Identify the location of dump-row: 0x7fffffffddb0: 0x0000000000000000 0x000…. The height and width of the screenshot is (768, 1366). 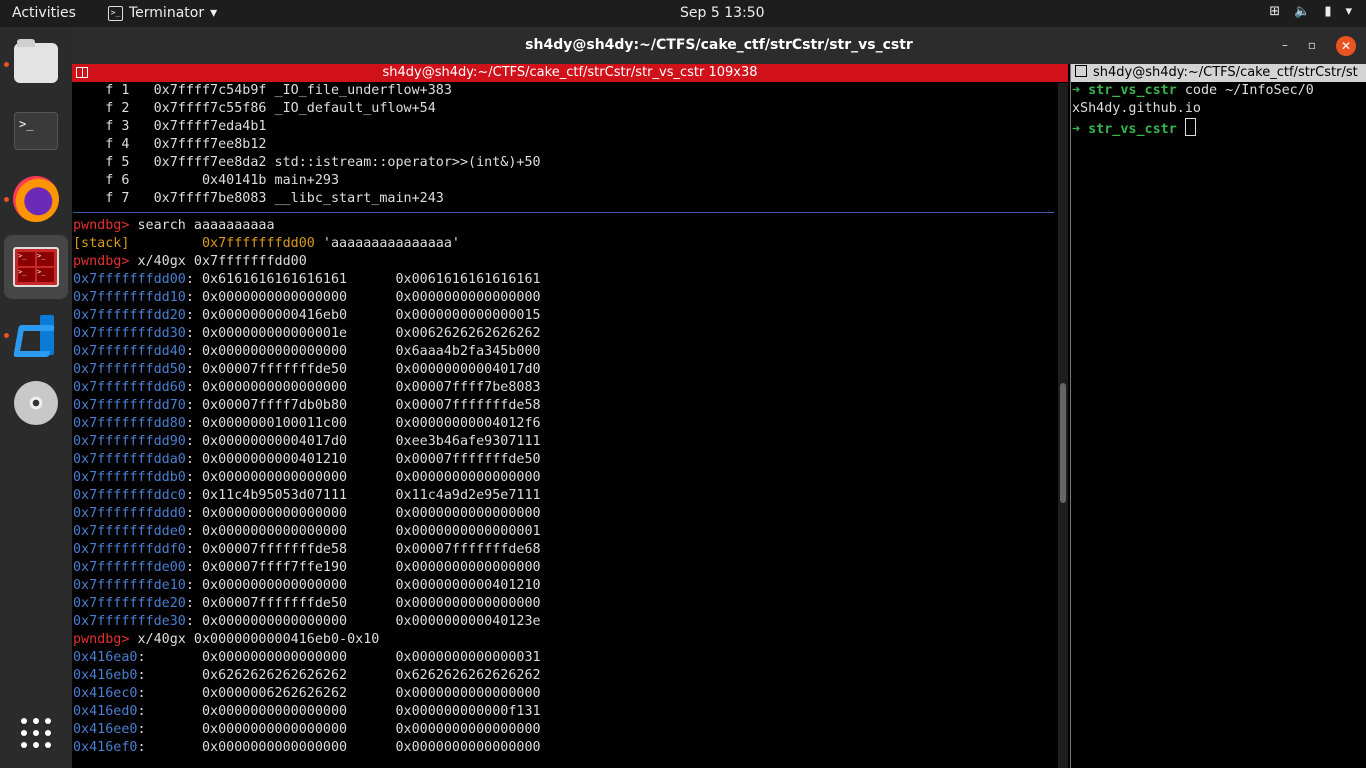
(570, 478).